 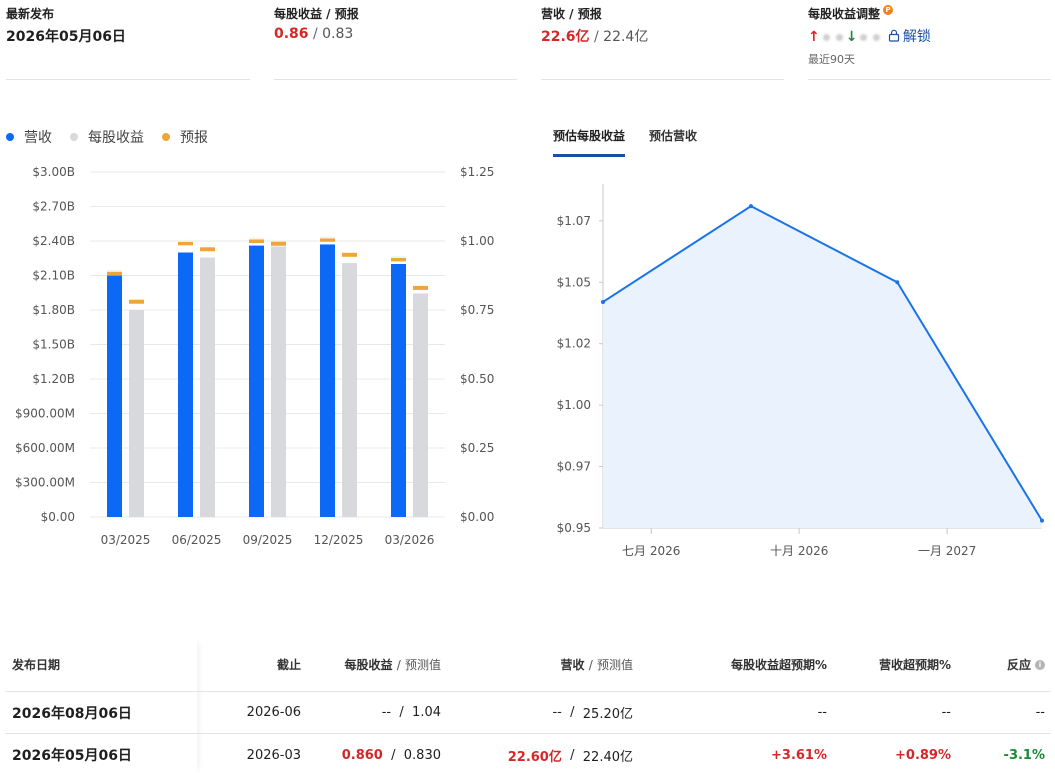 I want to click on unlock-link: 解锁, so click(x=909, y=37).